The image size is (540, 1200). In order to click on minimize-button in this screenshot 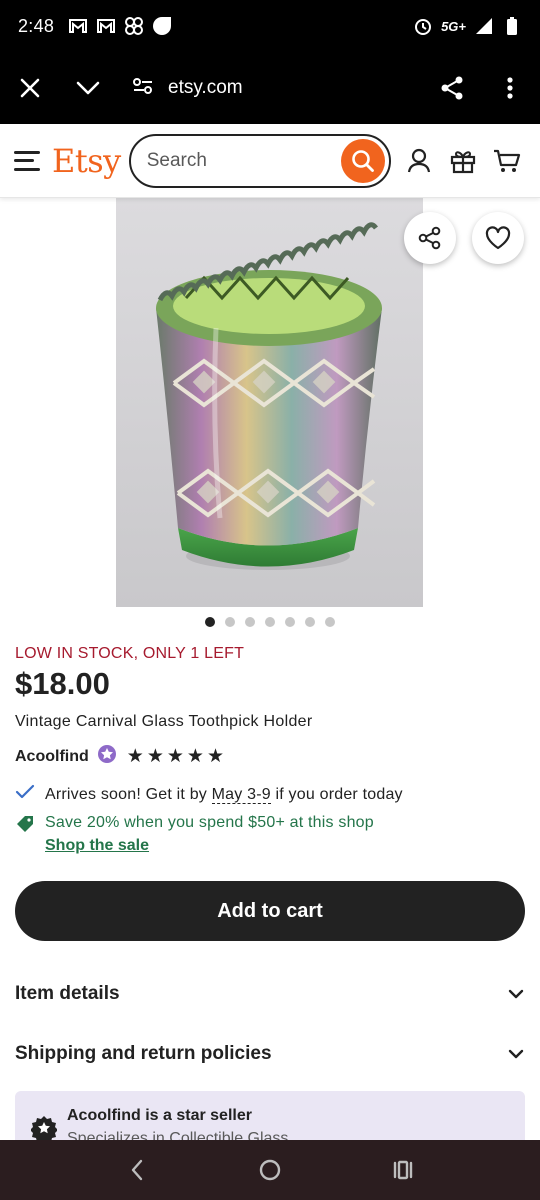, I will do `click(88, 88)`.